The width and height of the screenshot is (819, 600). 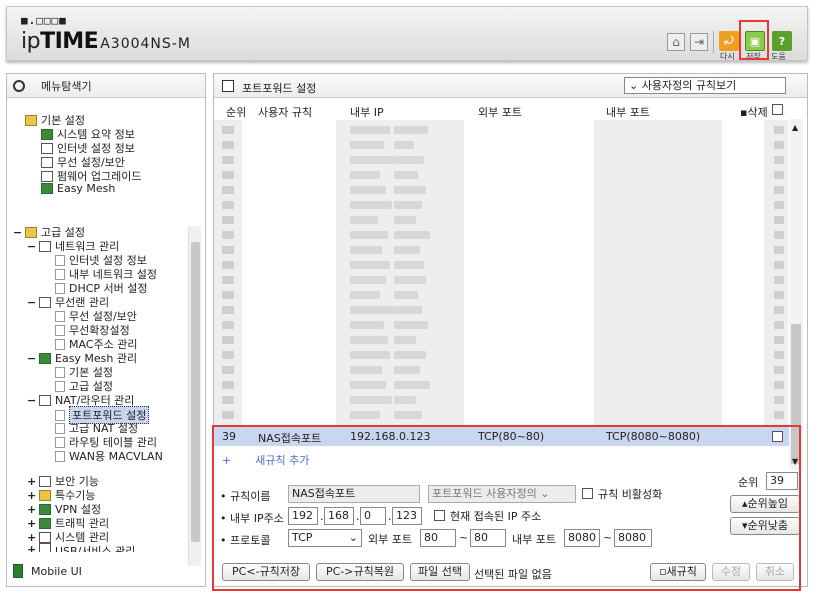 What do you see at coordinates (699, 42) in the screenshot?
I see `logout-icon: ⇥` at bounding box center [699, 42].